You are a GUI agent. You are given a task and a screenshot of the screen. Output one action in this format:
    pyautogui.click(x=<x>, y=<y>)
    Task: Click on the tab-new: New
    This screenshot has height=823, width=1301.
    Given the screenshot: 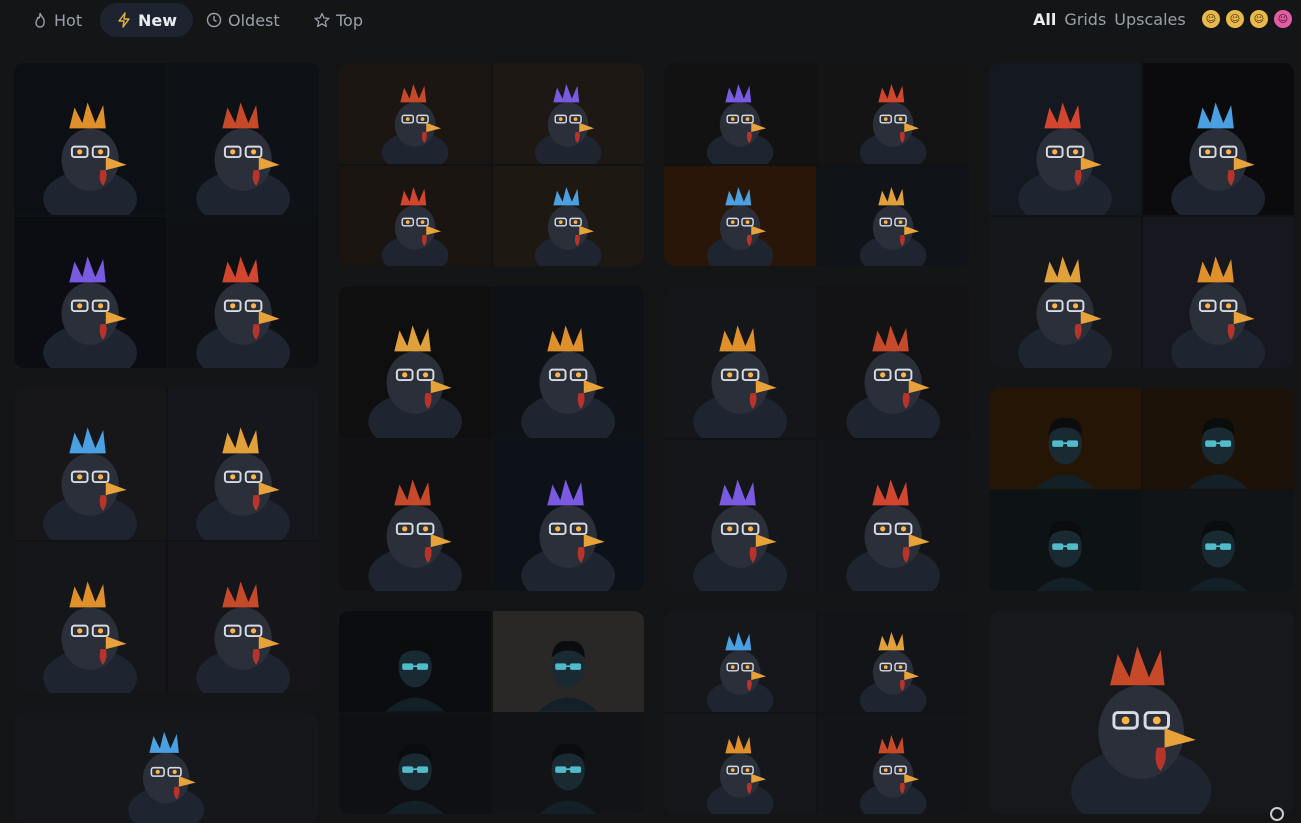 What is the action you would take?
    pyautogui.click(x=147, y=20)
    